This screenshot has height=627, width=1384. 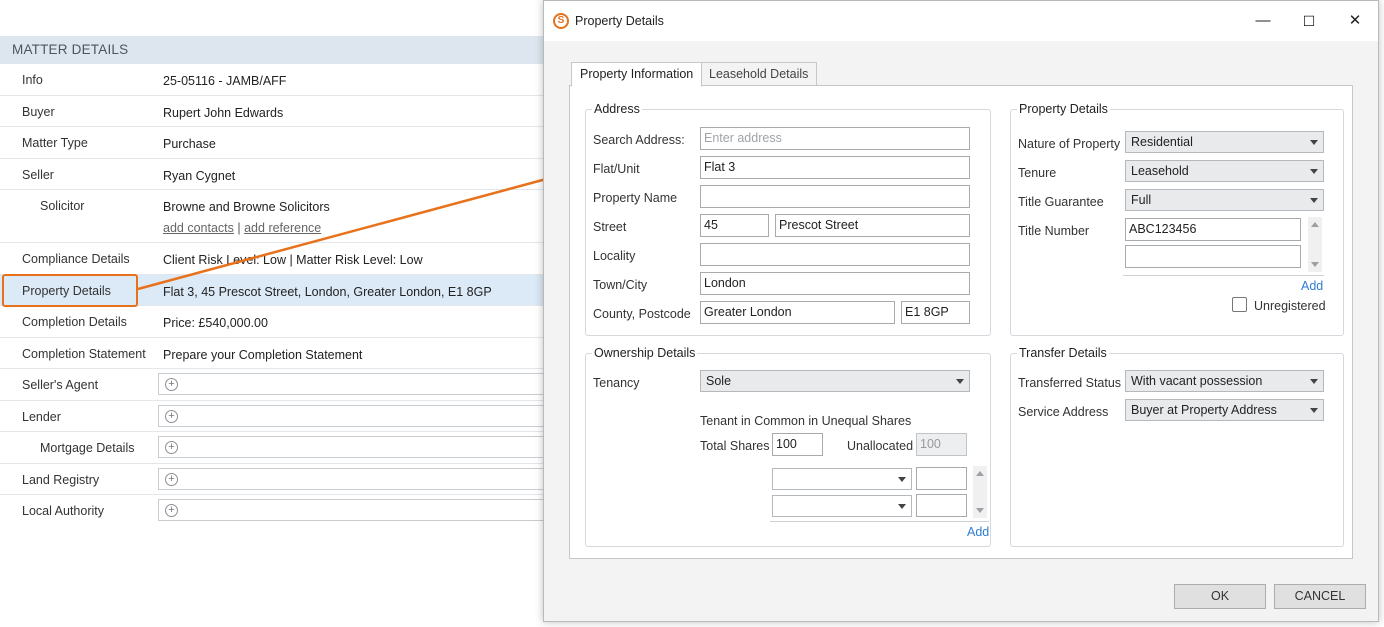 I want to click on matter-row-buyer: Buyer Rupert John Edwards, so click(x=280, y=111).